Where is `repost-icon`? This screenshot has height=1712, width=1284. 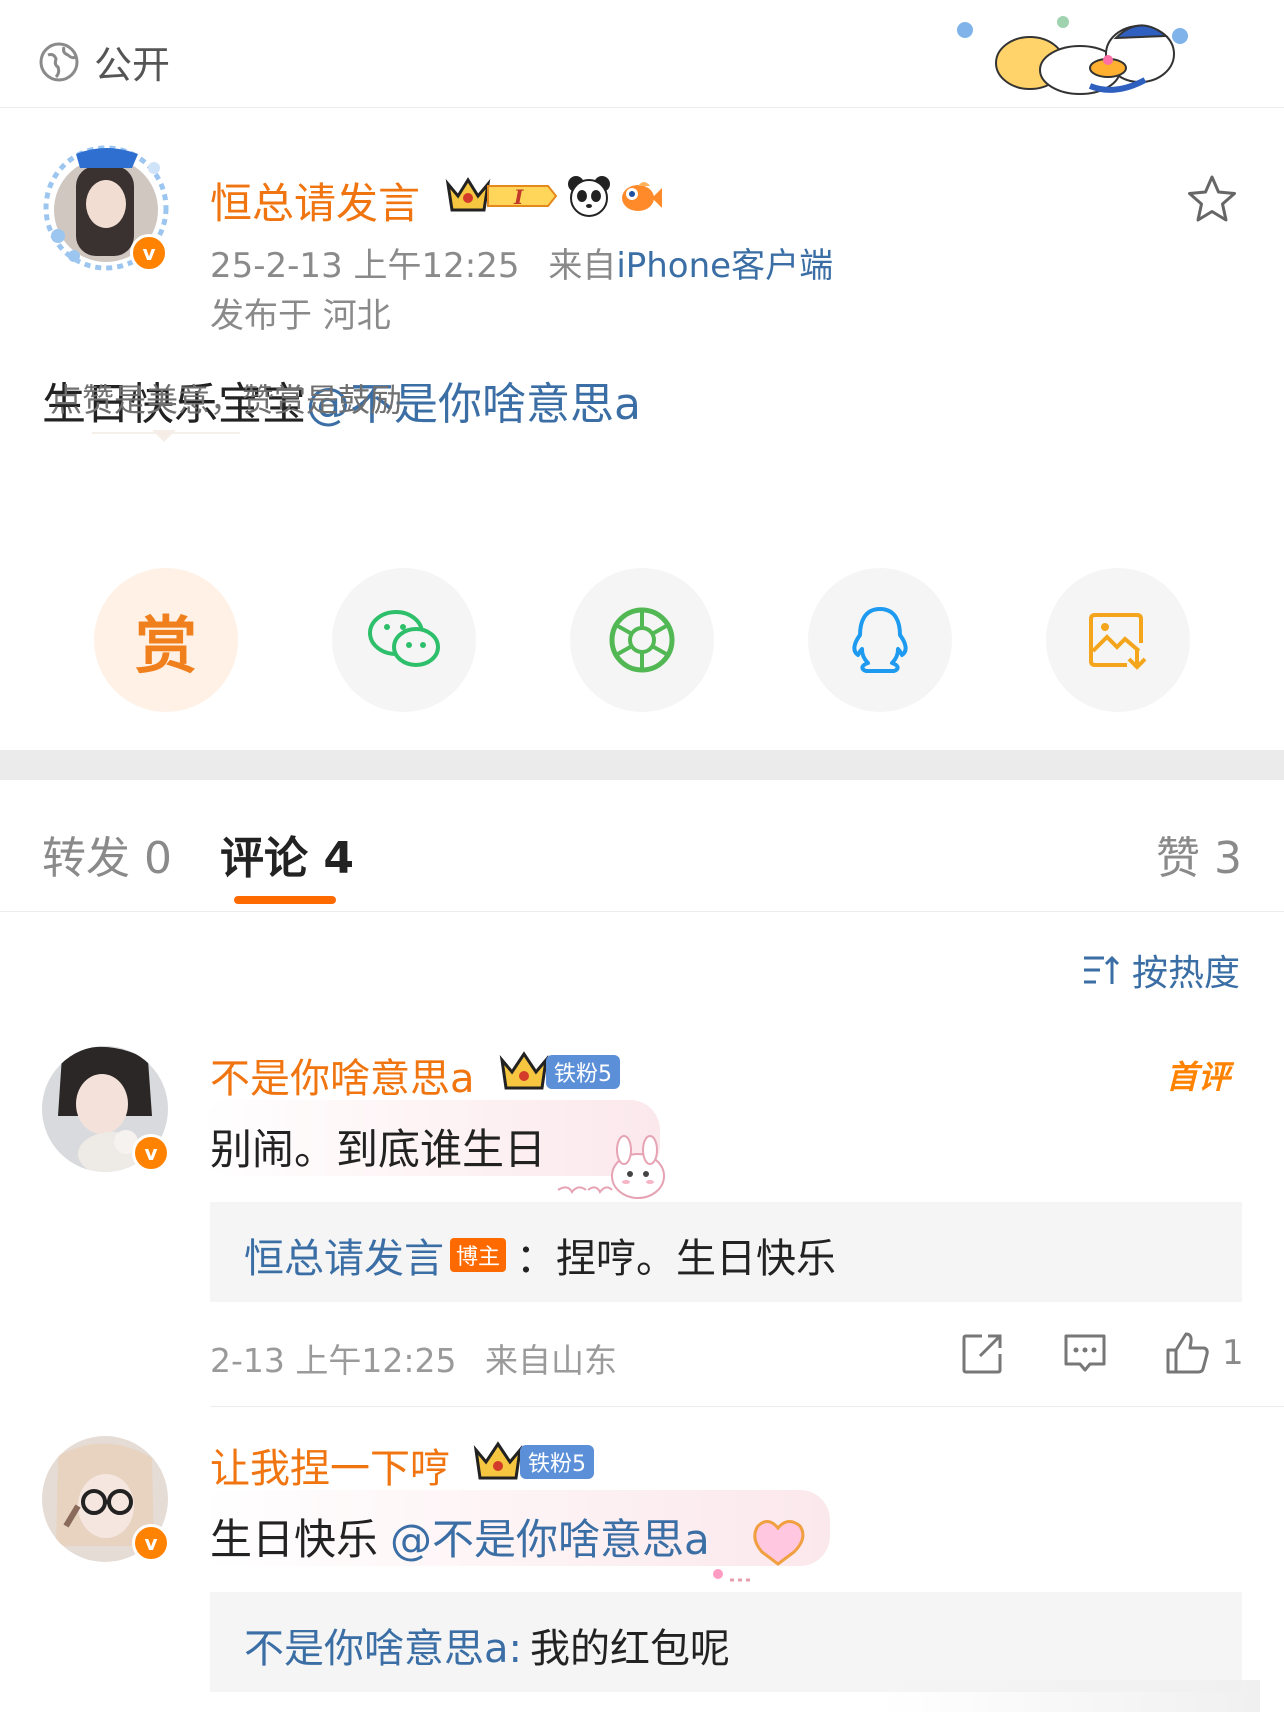 repost-icon is located at coordinates (983, 1353).